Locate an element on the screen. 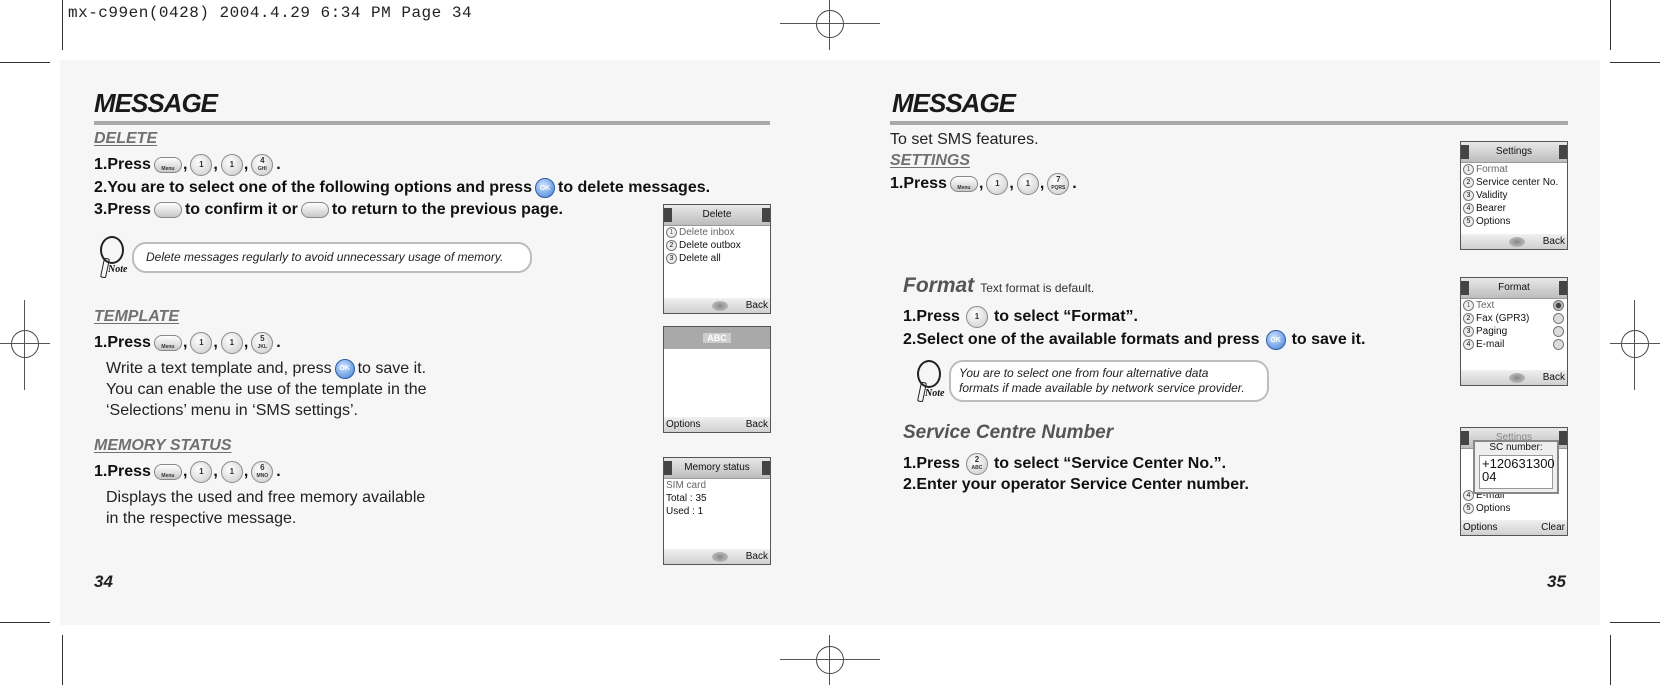 This screenshot has height=685, width=1660. screen-item: 2 Delete outbox is located at coordinates (717, 245).